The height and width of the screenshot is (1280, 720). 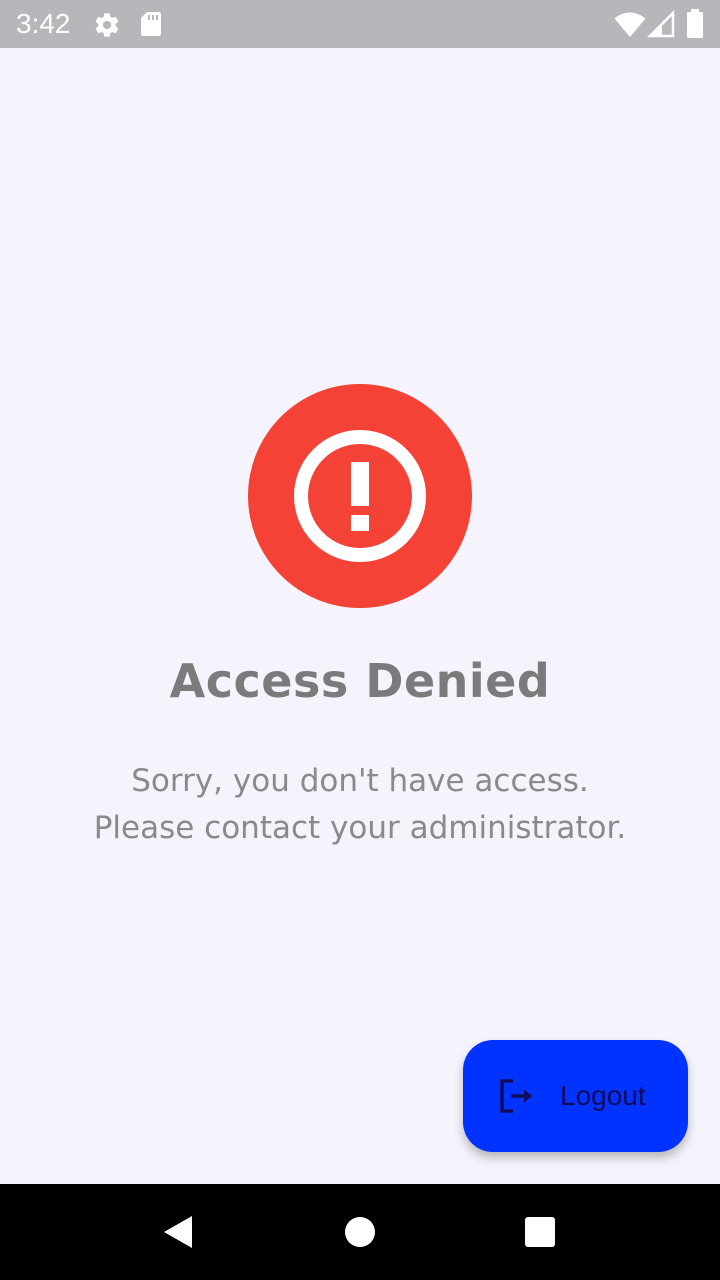 I want to click on sd-card-icon, so click(x=151, y=24).